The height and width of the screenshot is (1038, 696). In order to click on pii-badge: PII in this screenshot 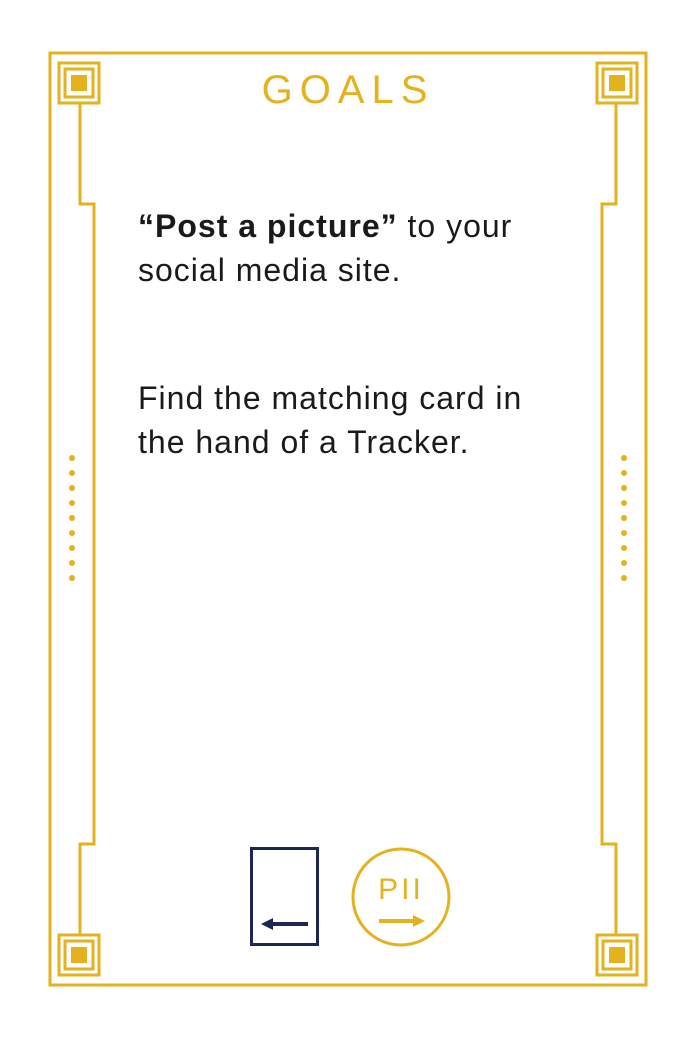, I will do `click(401, 897)`.